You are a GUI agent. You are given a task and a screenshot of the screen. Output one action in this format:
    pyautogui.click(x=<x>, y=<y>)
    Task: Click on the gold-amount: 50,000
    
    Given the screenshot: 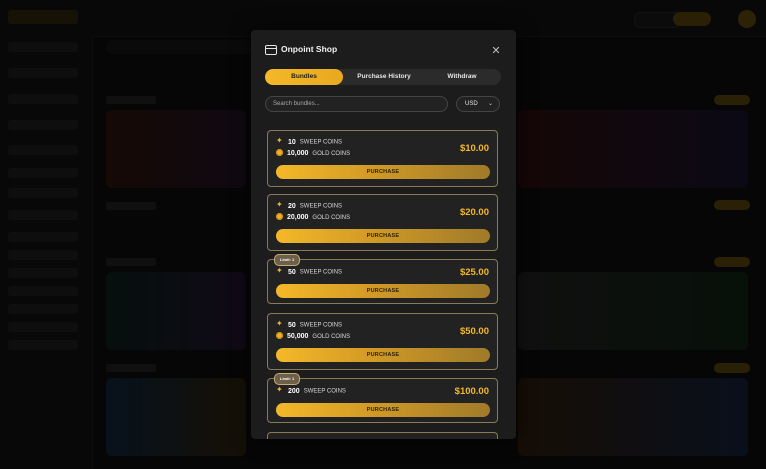 What is the action you would take?
    pyautogui.click(x=298, y=337)
    